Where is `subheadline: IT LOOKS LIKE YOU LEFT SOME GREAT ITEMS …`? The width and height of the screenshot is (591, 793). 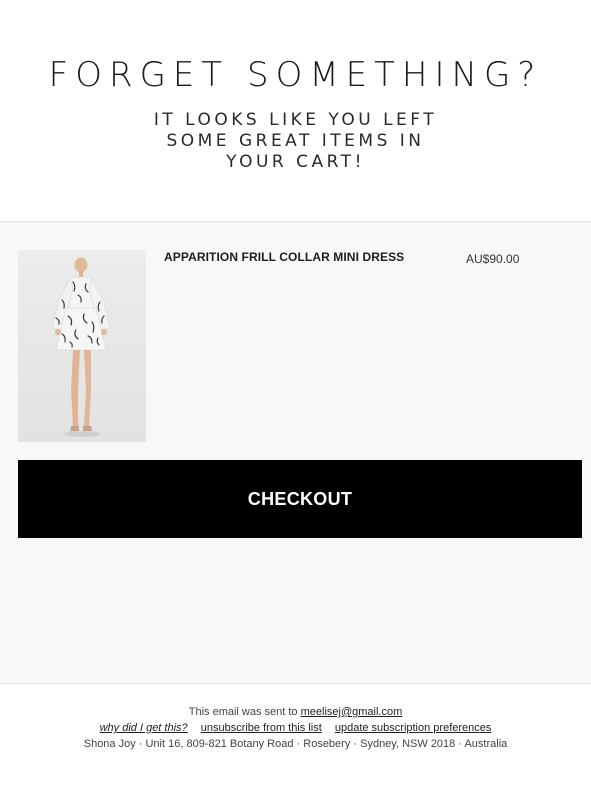
subheadline: IT LOOKS LIKE YOU LEFT SOME GREAT ITEMS … is located at coordinates (295, 141).